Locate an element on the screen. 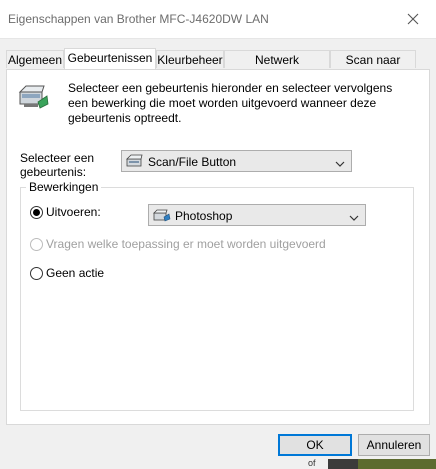  no-action-label: Geen actie is located at coordinates (75, 273).